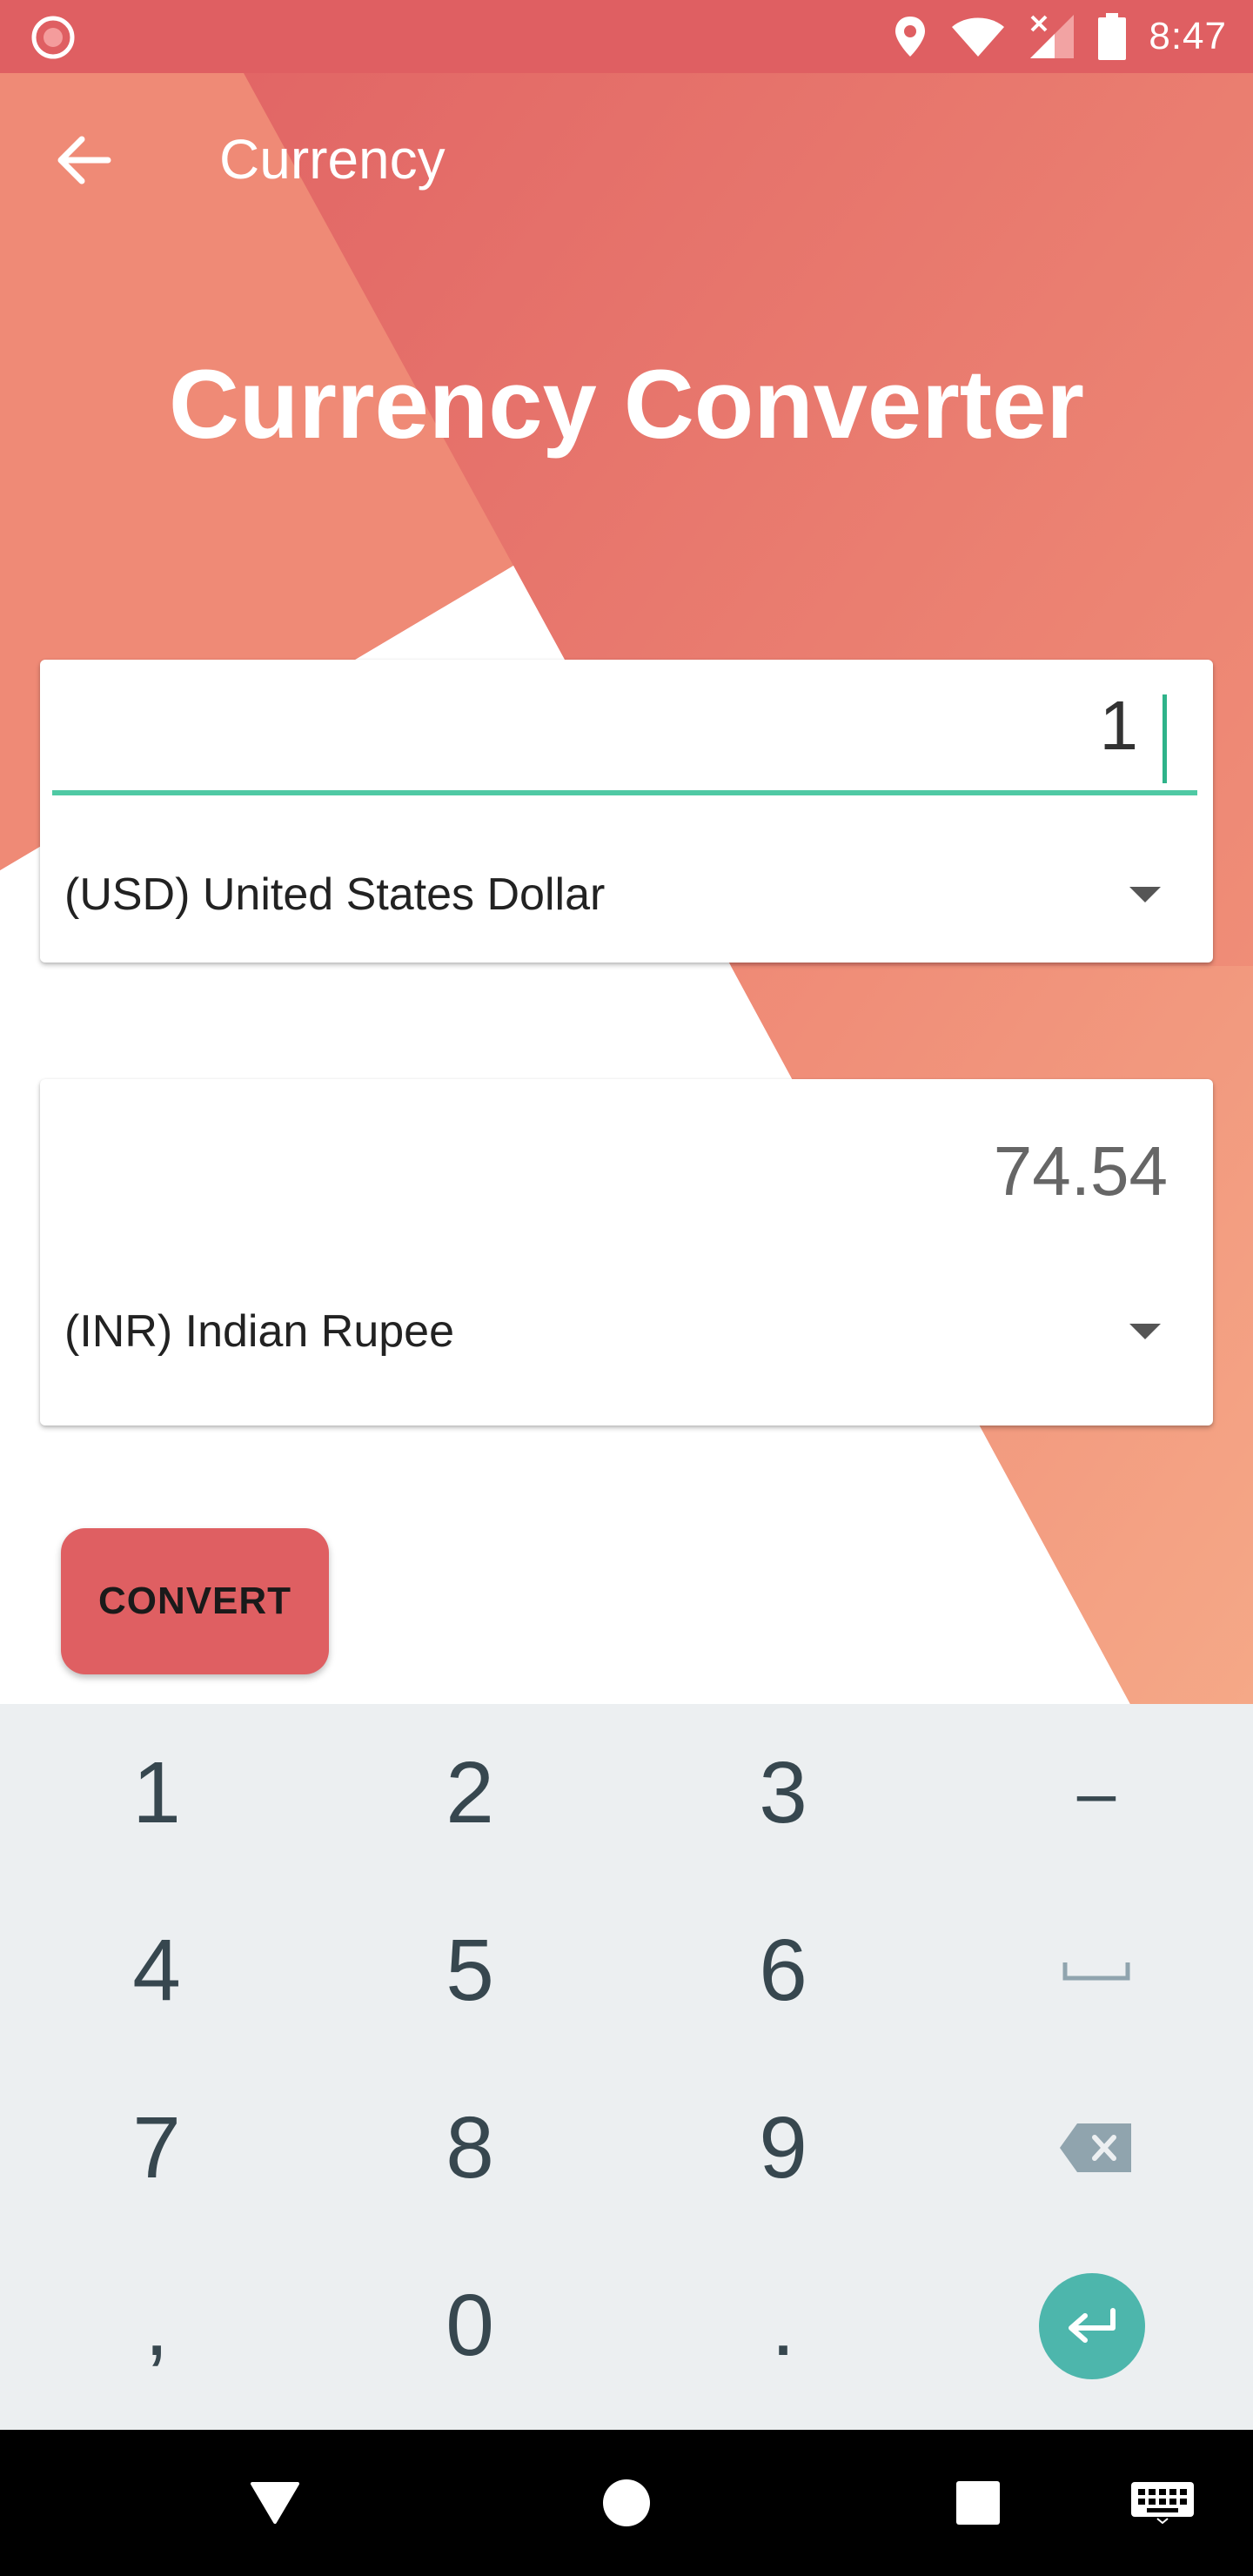 Image resolution: width=1253 pixels, height=2576 pixels. Describe the element at coordinates (783, 1970) in the screenshot. I see `key-6: 6` at that location.